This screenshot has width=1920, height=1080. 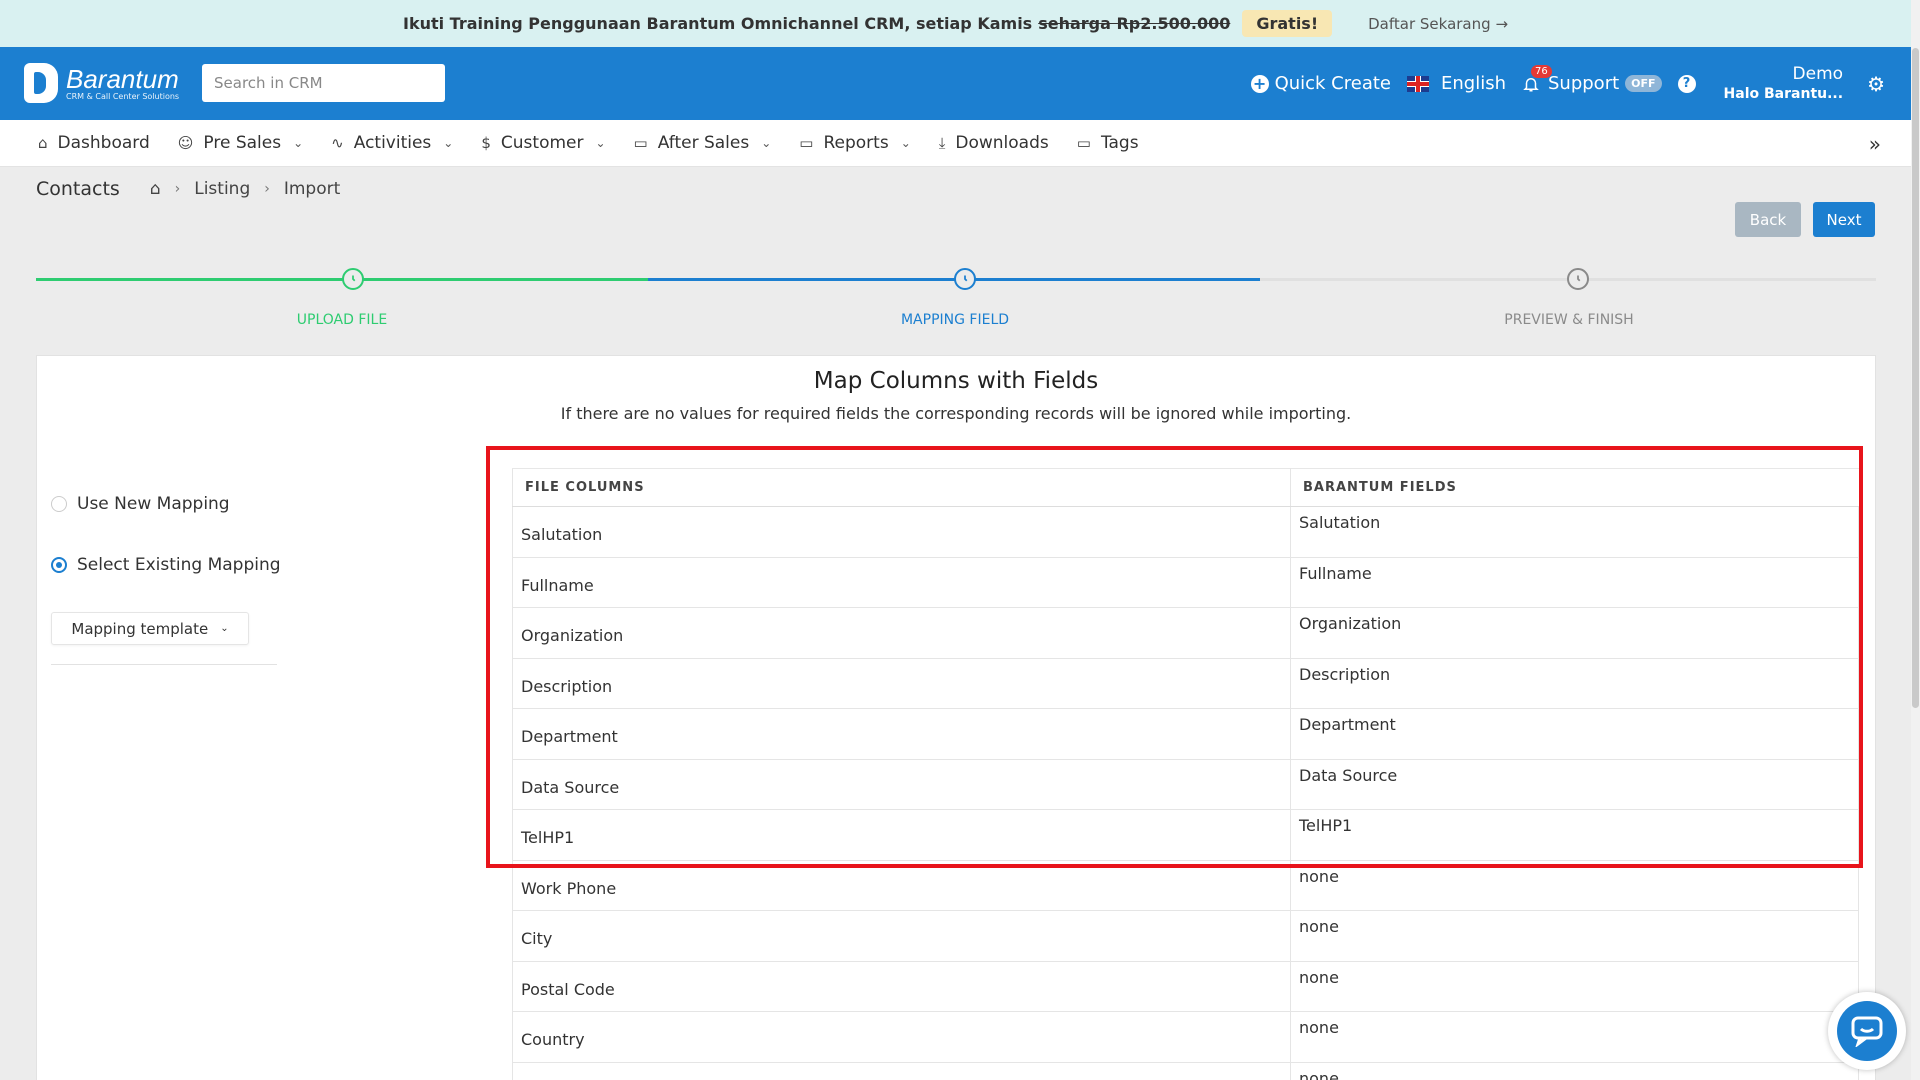 What do you see at coordinates (901, 532) in the screenshot?
I see `file-column-cell: Salutation` at bounding box center [901, 532].